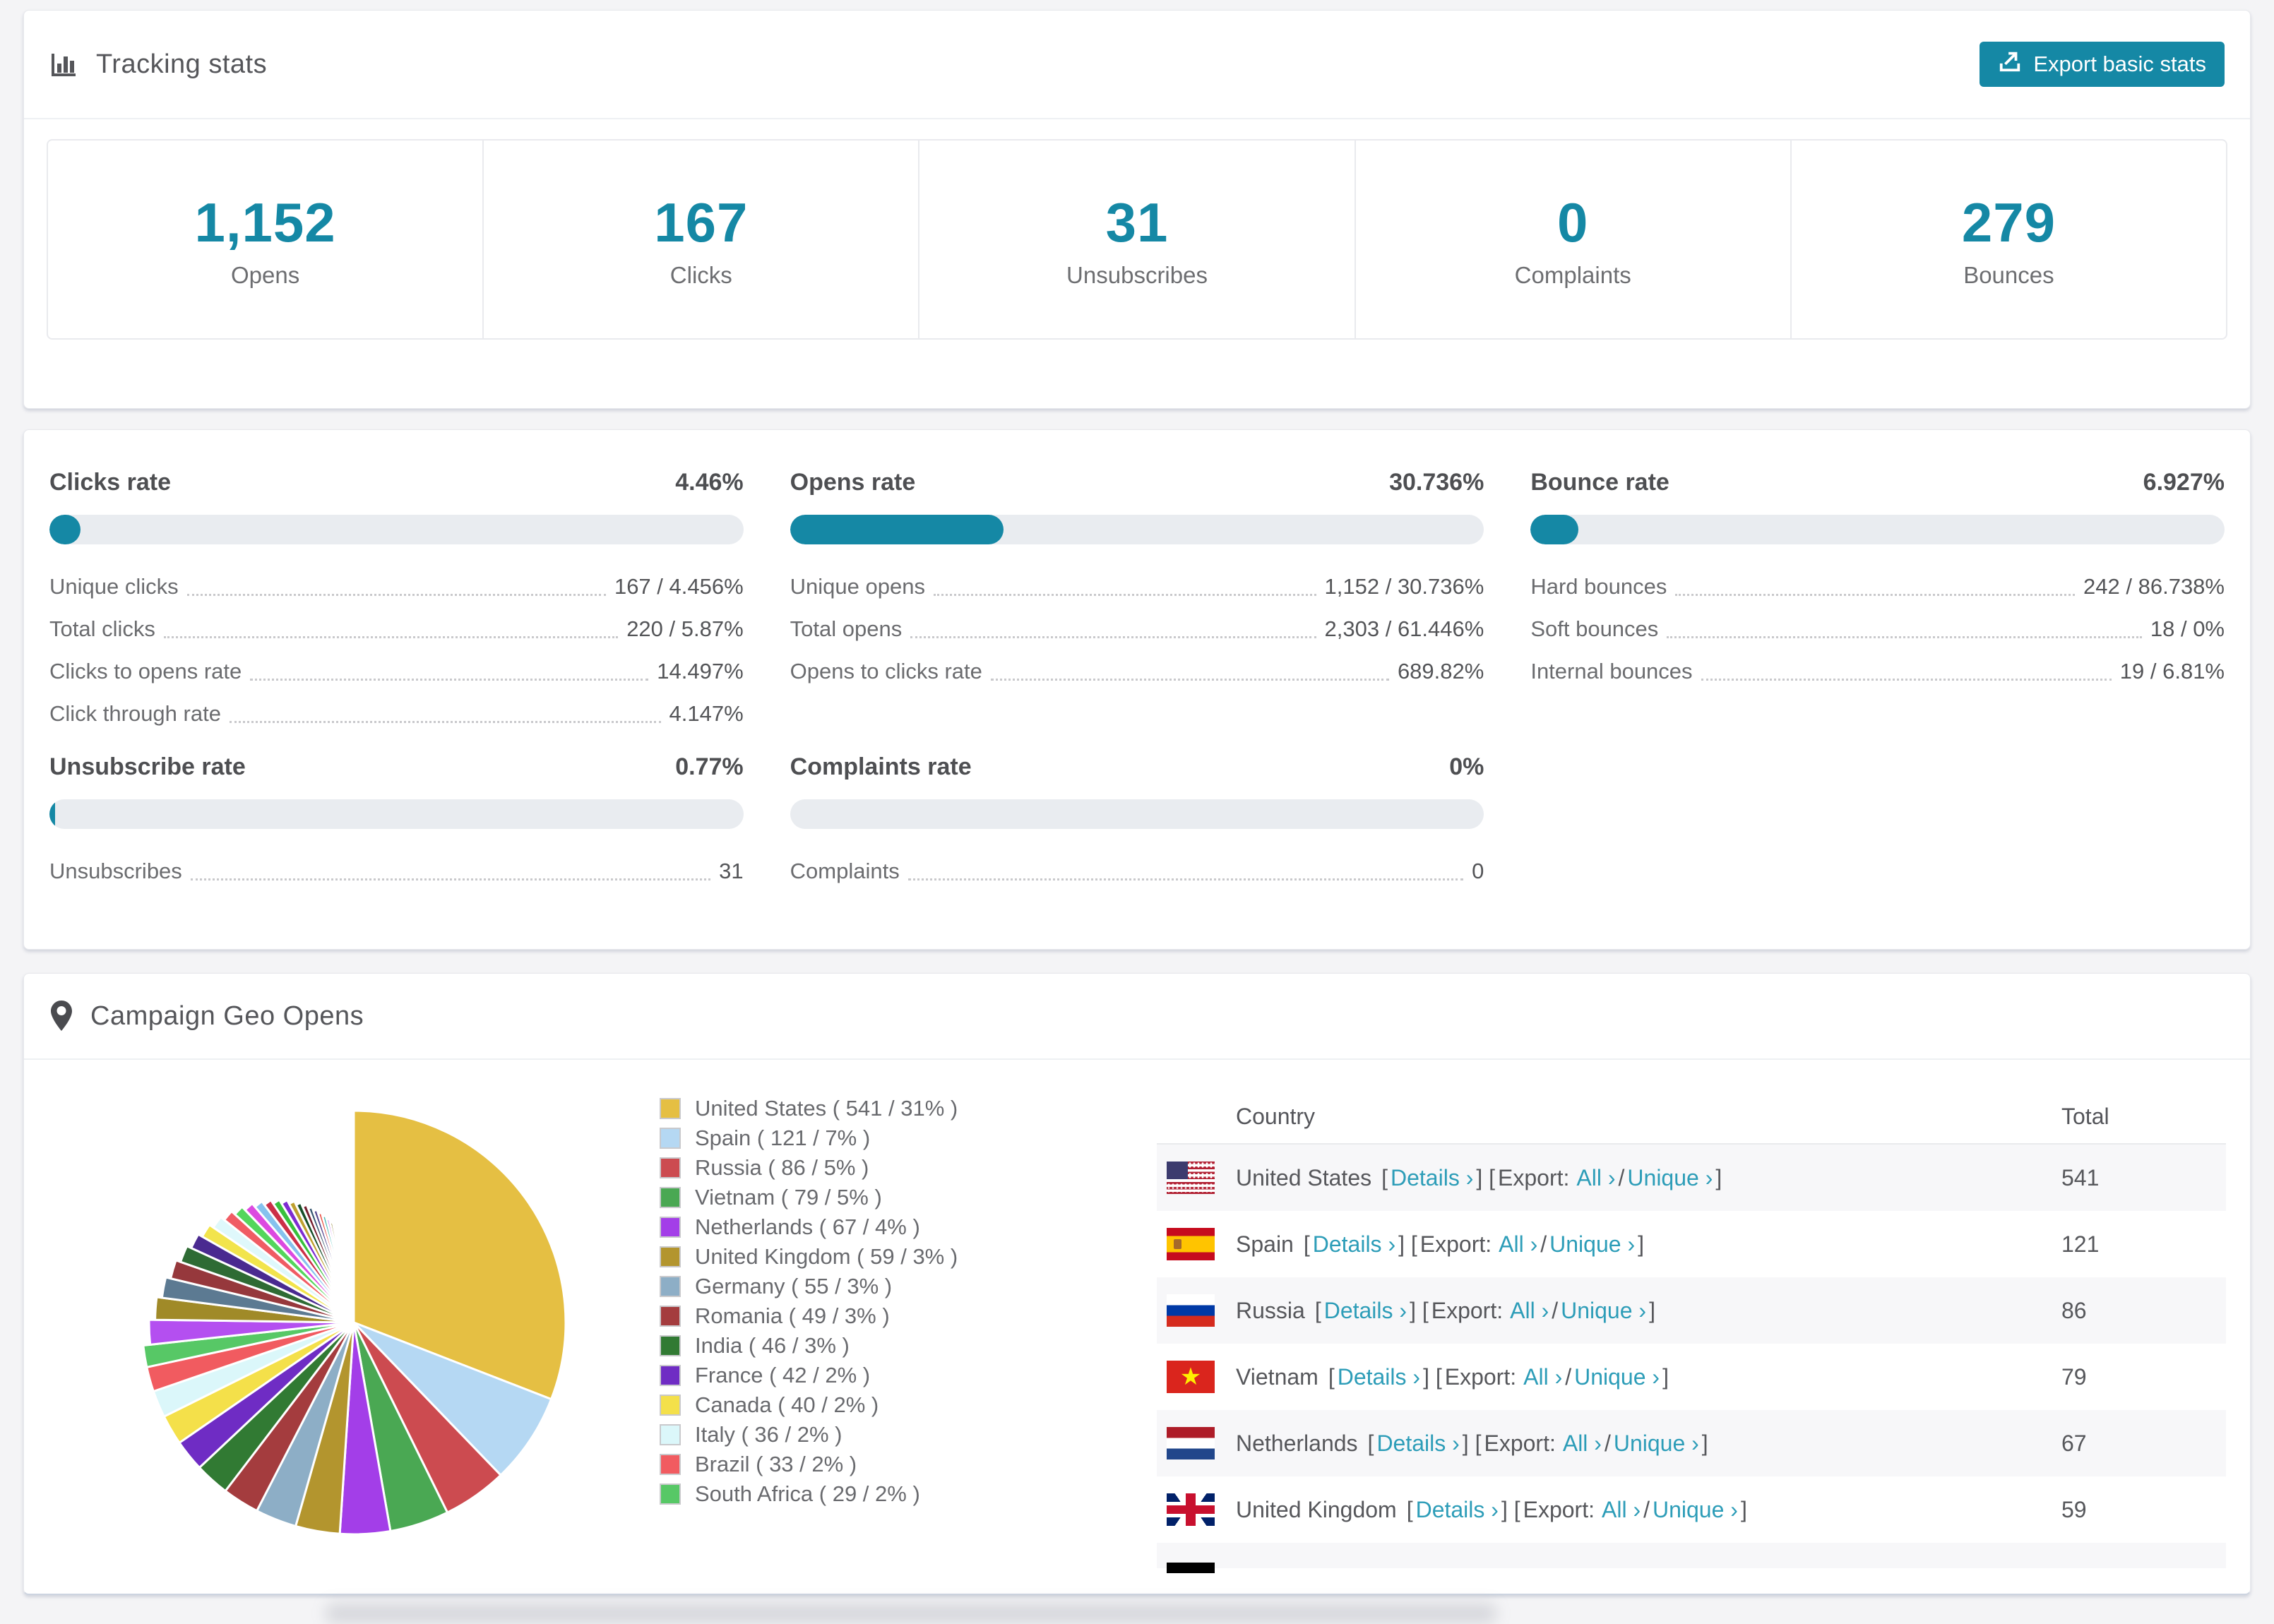 Image resolution: width=2274 pixels, height=1624 pixels. What do you see at coordinates (265, 223) in the screenshot?
I see `opens-count: 1,152` at bounding box center [265, 223].